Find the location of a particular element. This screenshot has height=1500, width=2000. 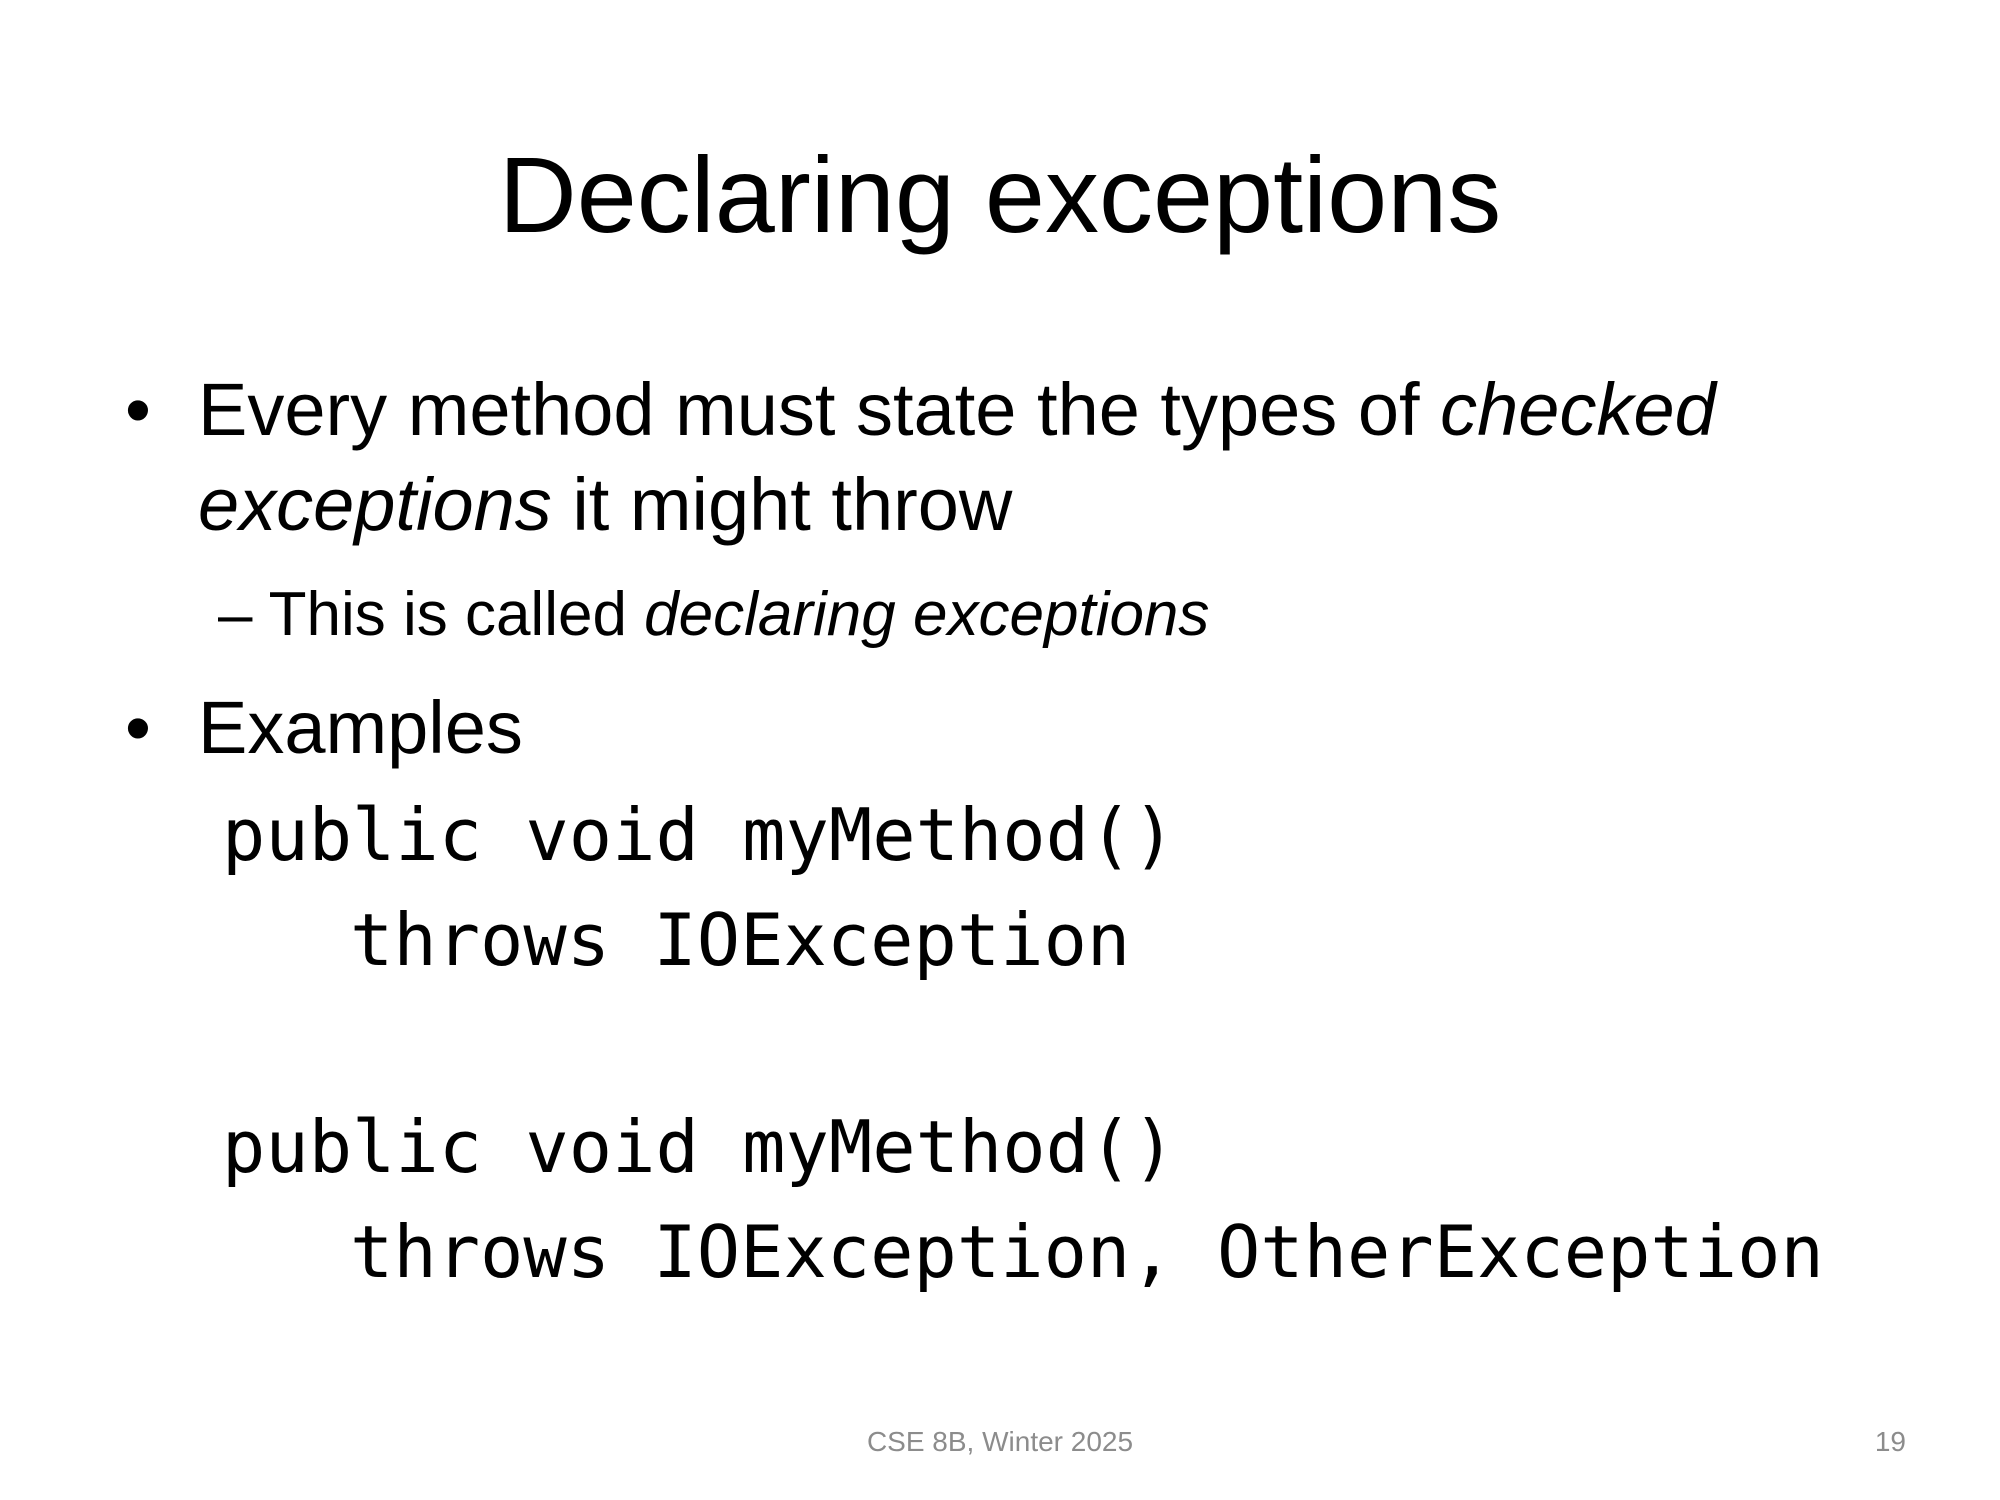

code-example-2-line-1: public void myMethod() is located at coordinates (699, 1147).